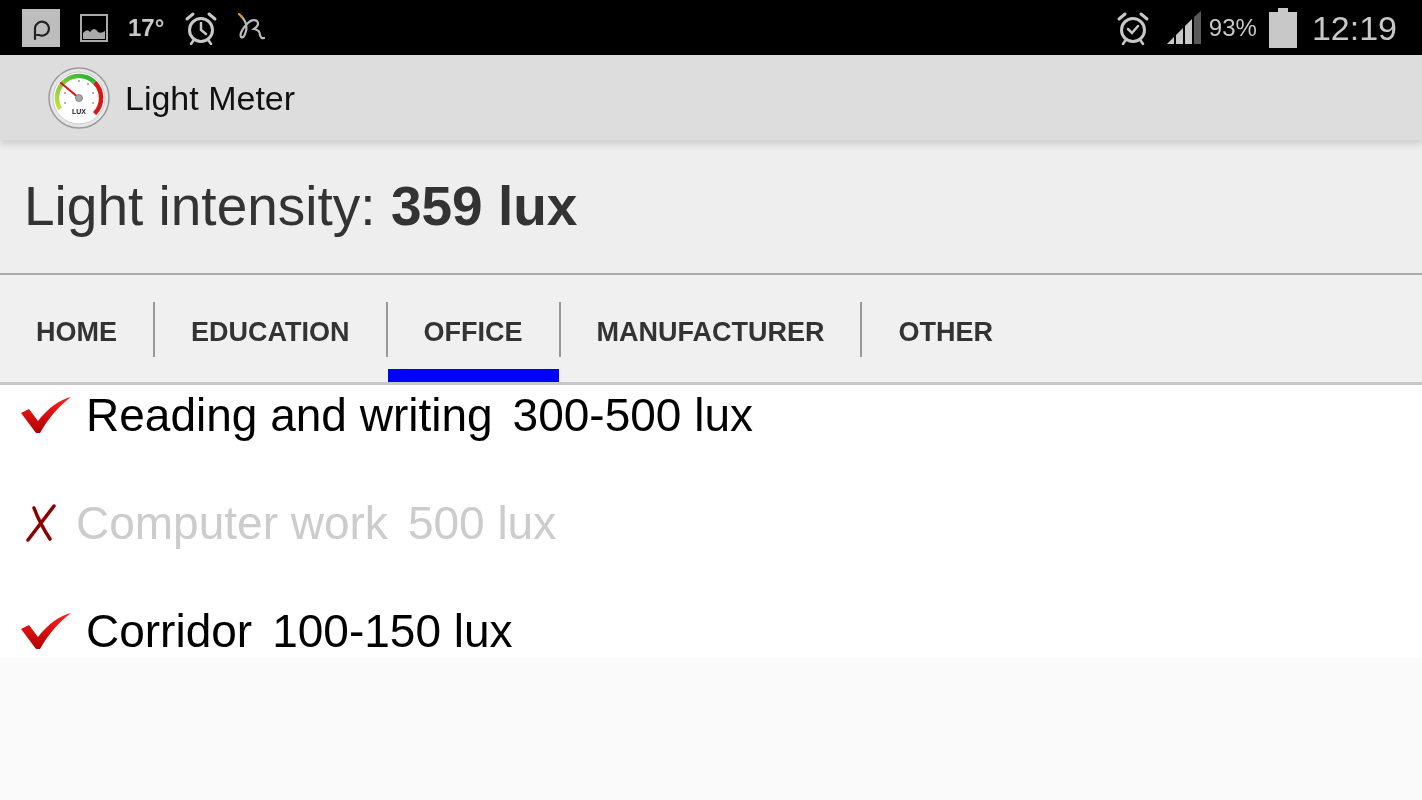 The image size is (1422, 800). What do you see at coordinates (210, 97) in the screenshot?
I see `app-title: Light Meter` at bounding box center [210, 97].